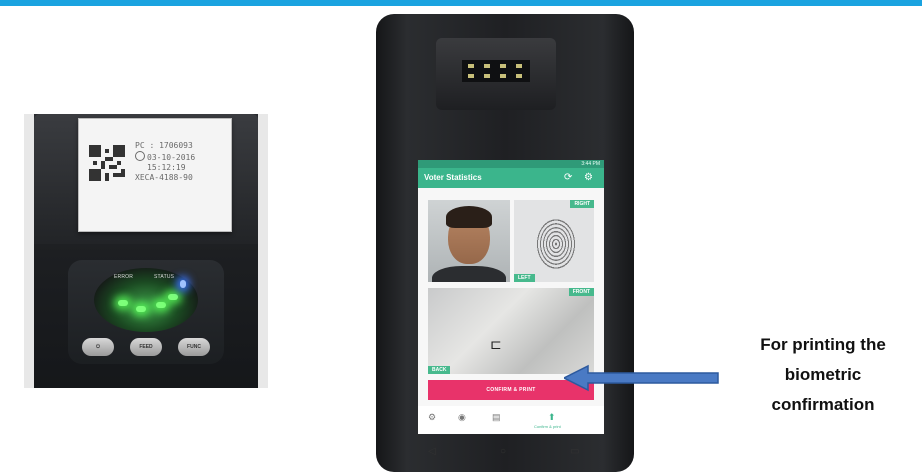 The image size is (922, 472). I want to click on receipt-line: XECA-4188-90, so click(164, 177).